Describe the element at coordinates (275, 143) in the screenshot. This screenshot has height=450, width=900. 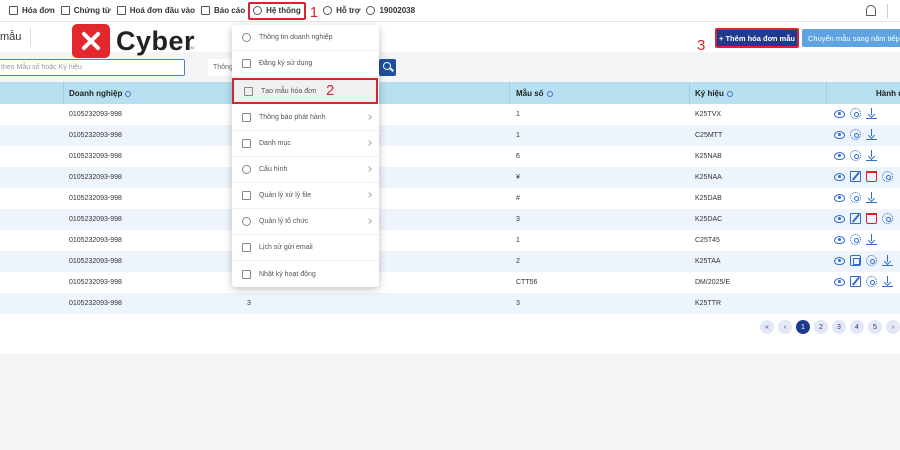
I see `menu-item-label: Danh mục` at that location.